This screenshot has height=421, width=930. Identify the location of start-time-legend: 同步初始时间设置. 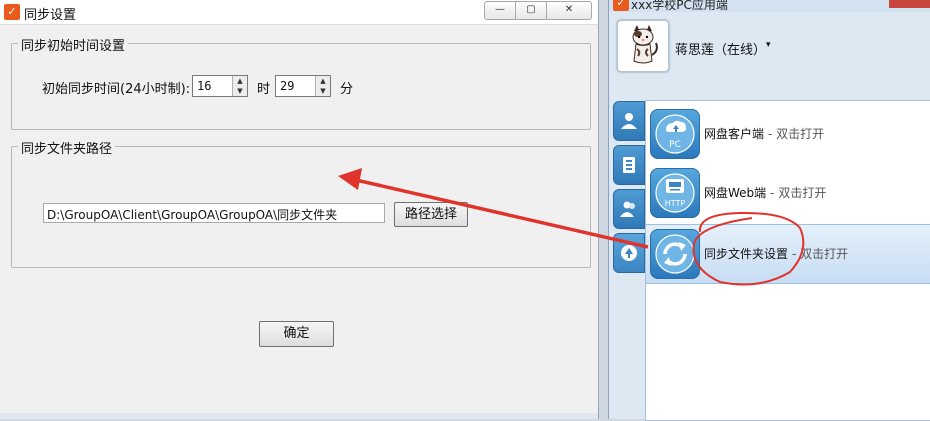
(73, 44).